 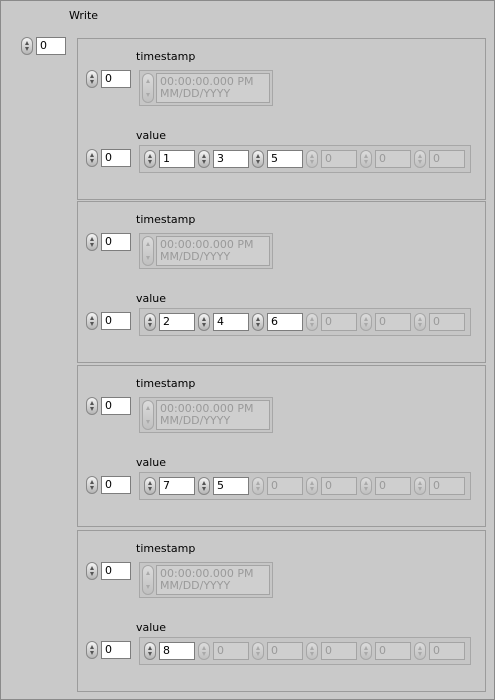 What do you see at coordinates (27, 46) in the screenshot?
I see `array-index-spinner-icon` at bounding box center [27, 46].